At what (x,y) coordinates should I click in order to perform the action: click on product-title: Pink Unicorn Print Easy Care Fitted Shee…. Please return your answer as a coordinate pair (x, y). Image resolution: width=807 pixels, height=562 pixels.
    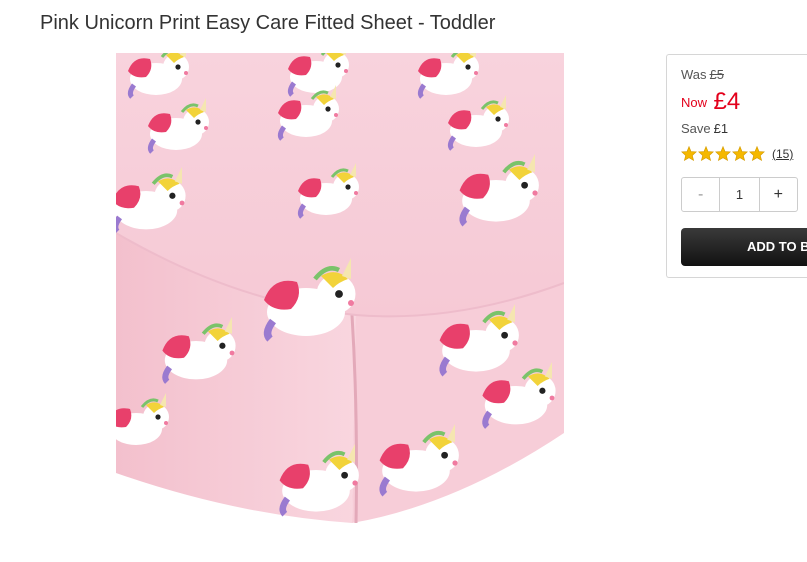
    Looking at the image, I should click on (268, 23).